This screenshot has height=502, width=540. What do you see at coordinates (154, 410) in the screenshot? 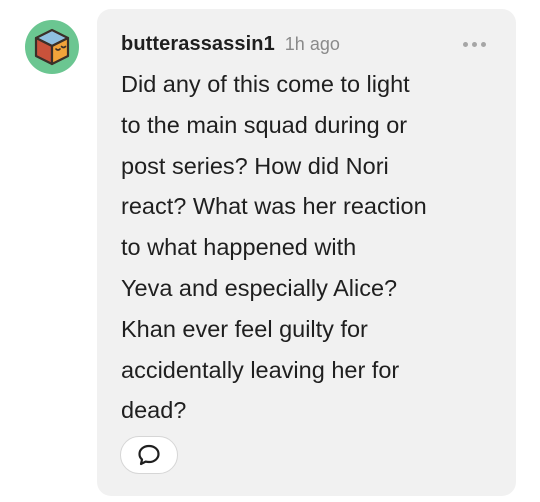
I see `comment-body-line: dead?` at bounding box center [154, 410].